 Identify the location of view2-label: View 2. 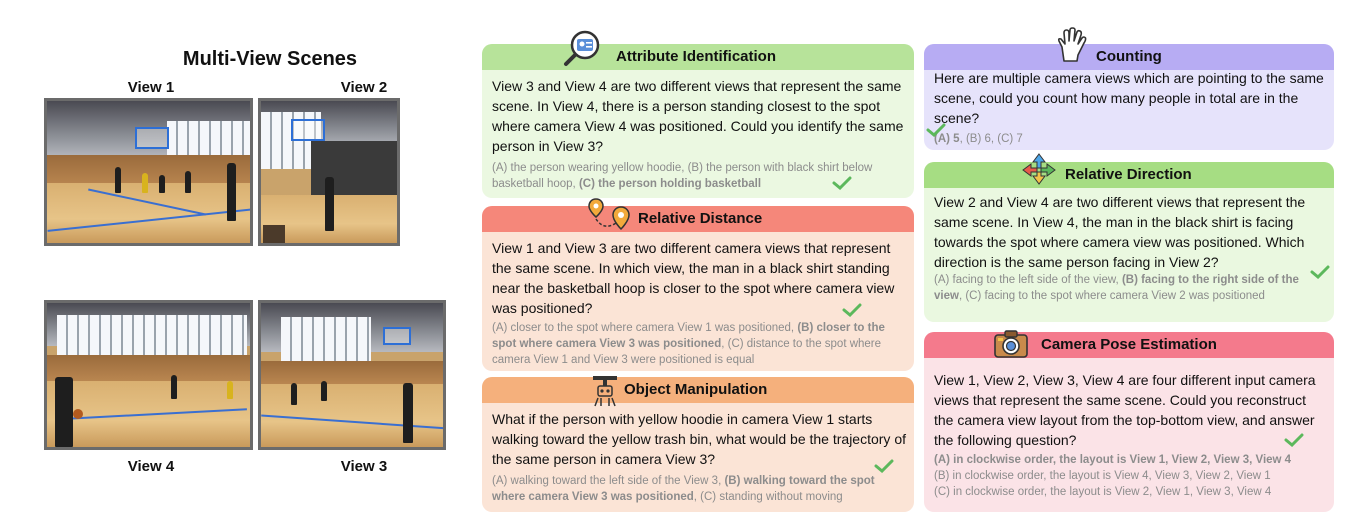
(364, 87).